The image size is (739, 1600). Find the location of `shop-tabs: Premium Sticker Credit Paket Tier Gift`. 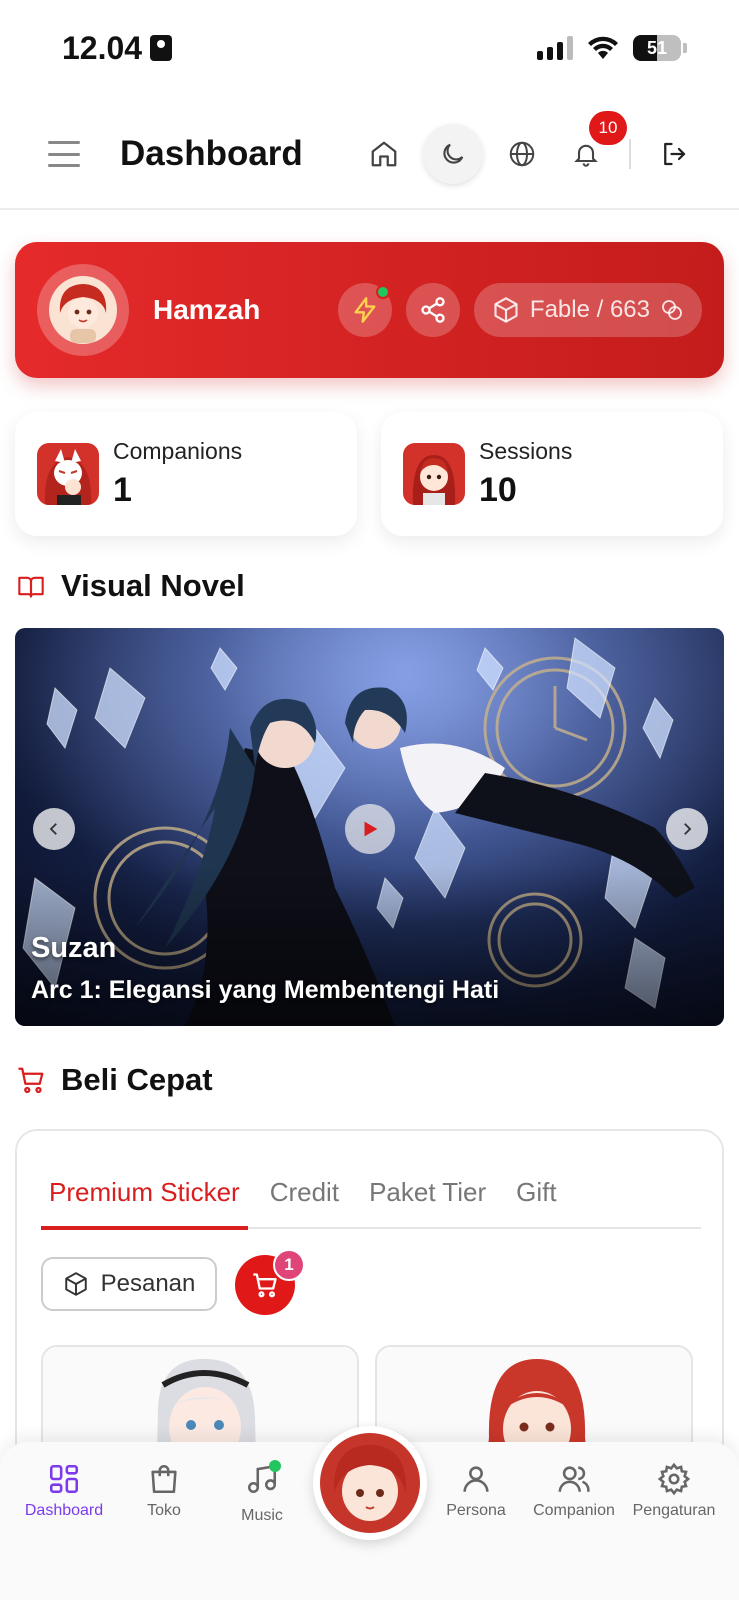

shop-tabs: Premium Sticker Credit Paket Tier Gift is located at coordinates (371, 1194).